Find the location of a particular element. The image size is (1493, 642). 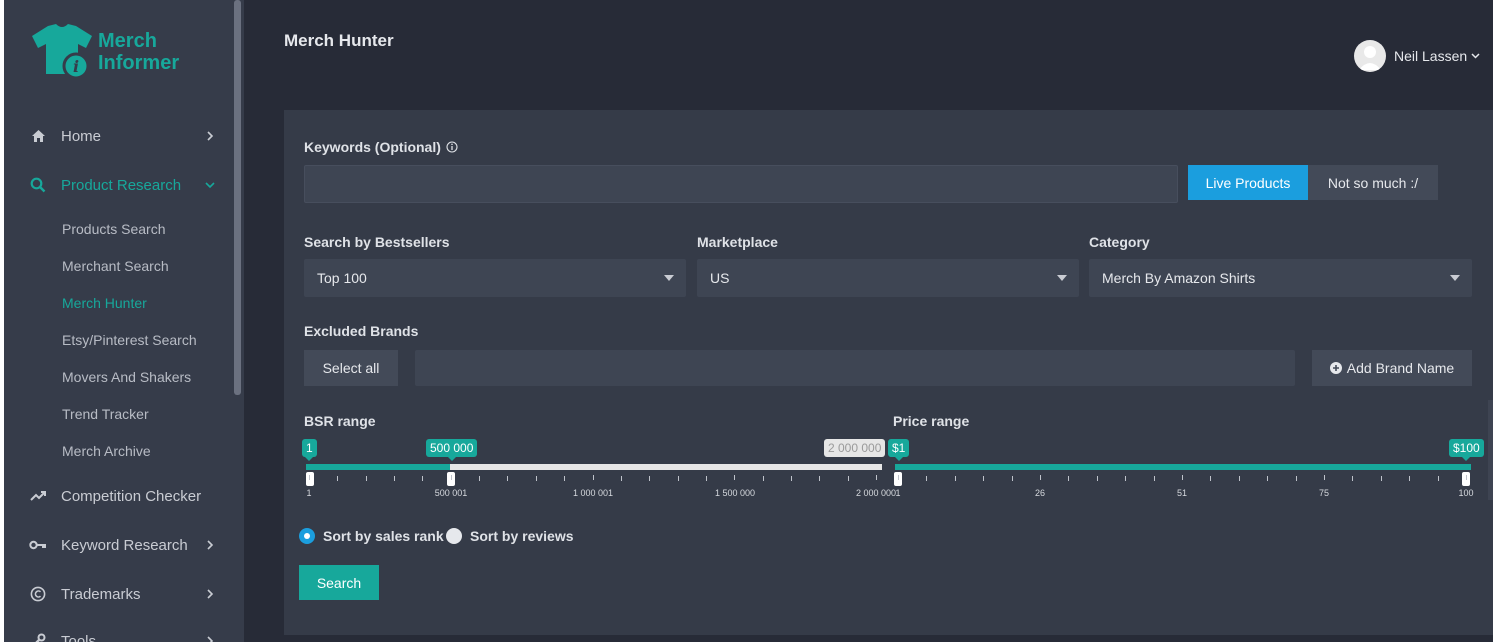

sidebar-subitem-trend-tracker: Trend Tracker is located at coordinates (105, 414).